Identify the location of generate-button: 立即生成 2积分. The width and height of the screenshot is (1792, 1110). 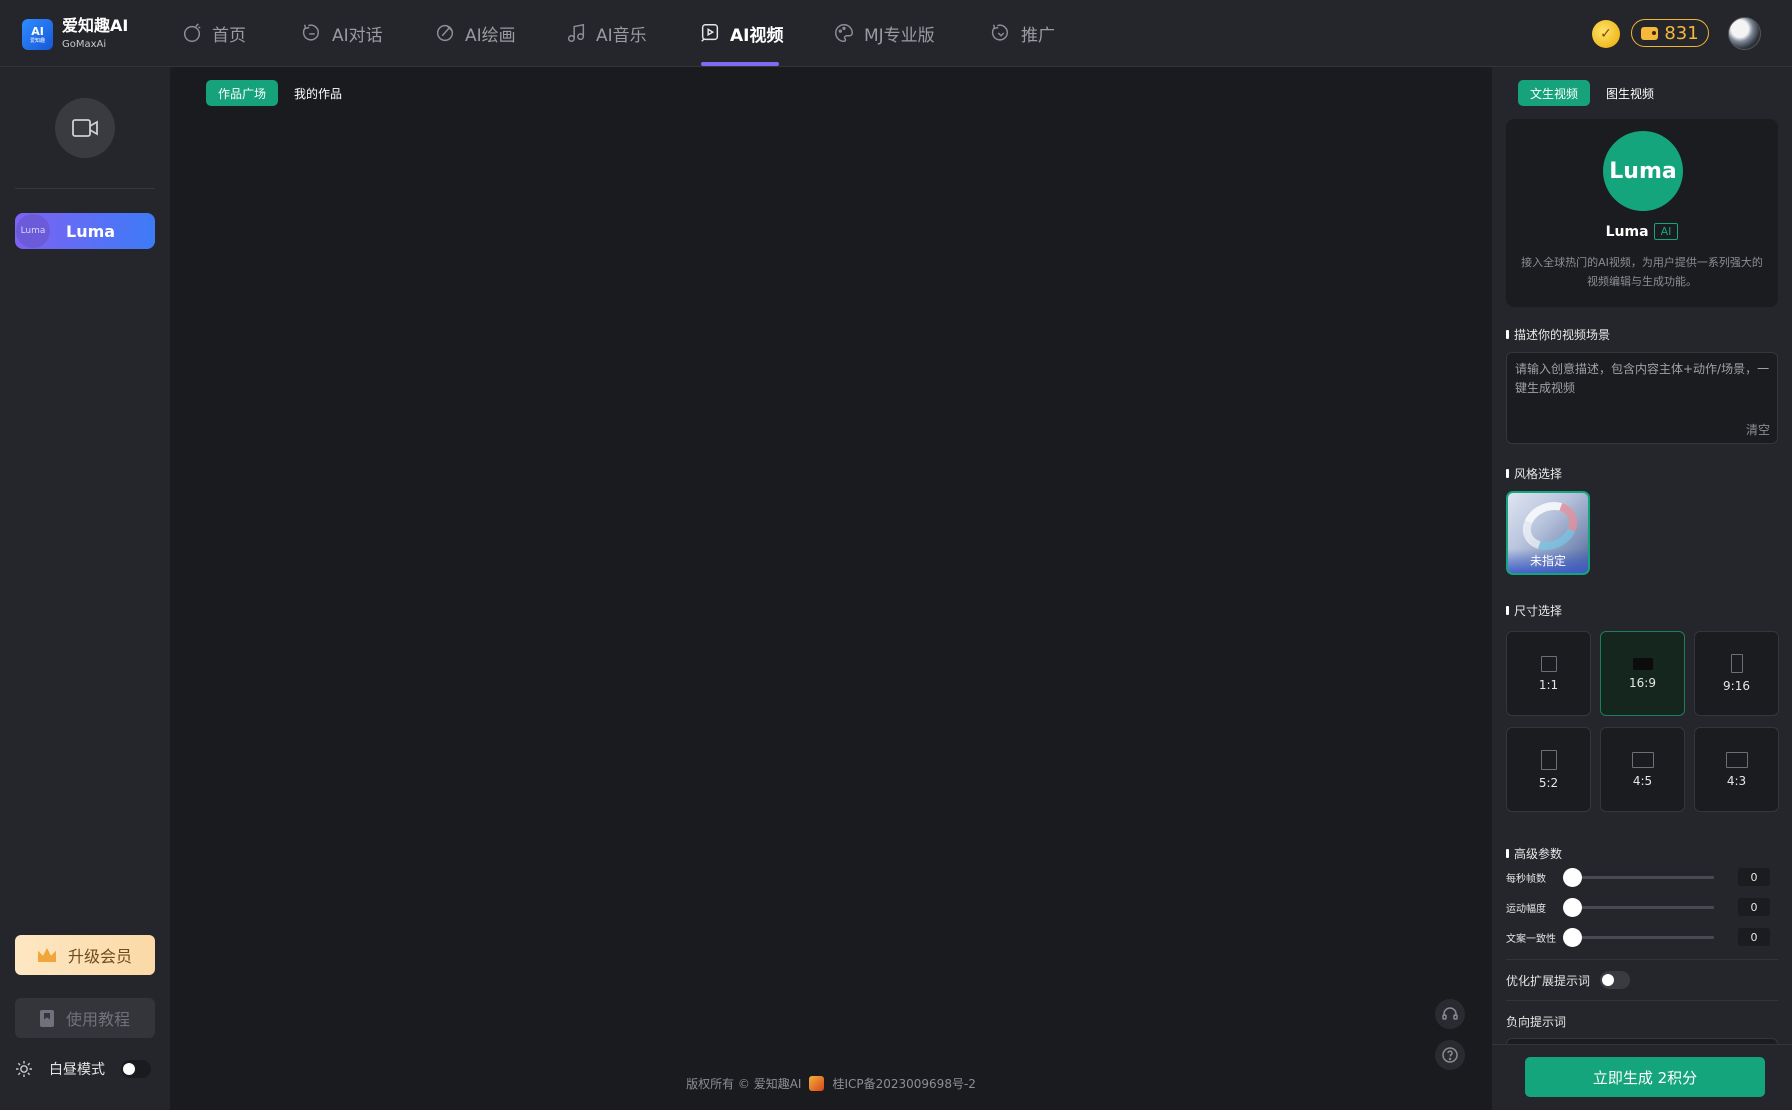
(1645, 1077).